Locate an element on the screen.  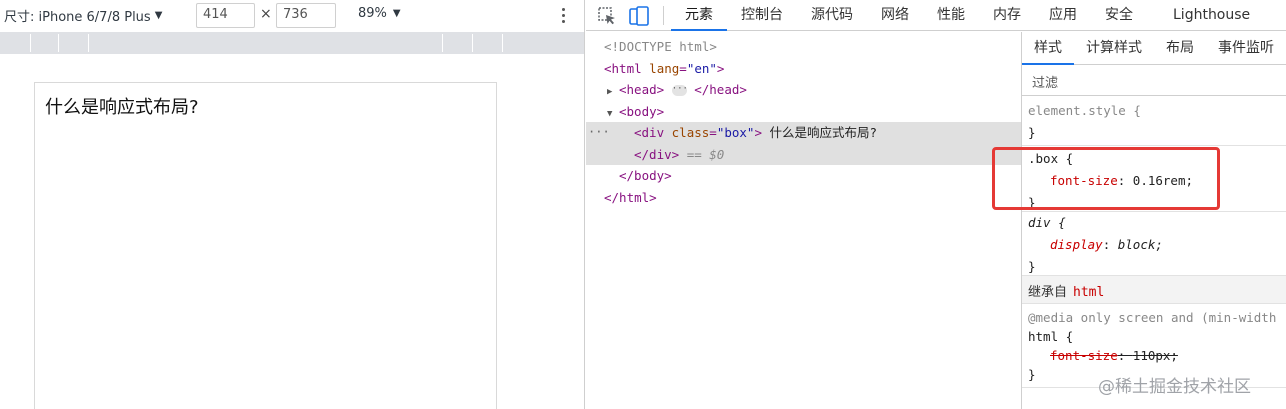
dom-node-html: <html lang="en"> is located at coordinates (803, 69).